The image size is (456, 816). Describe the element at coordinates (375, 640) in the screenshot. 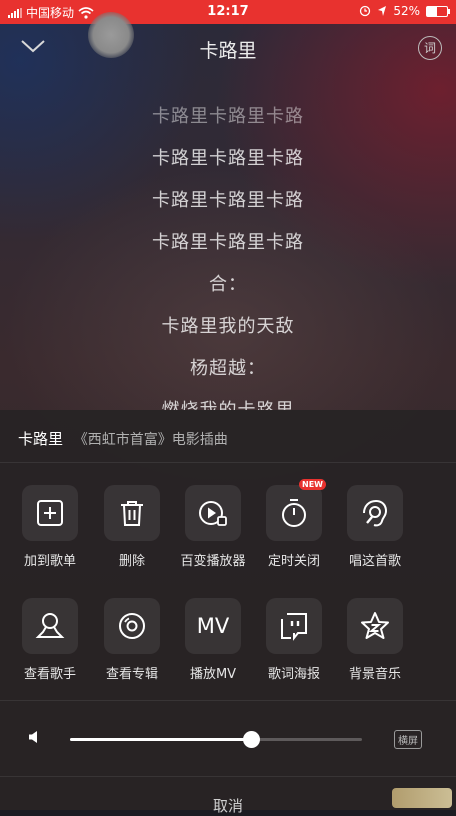

I see `action-background-music: 背景音乐` at that location.